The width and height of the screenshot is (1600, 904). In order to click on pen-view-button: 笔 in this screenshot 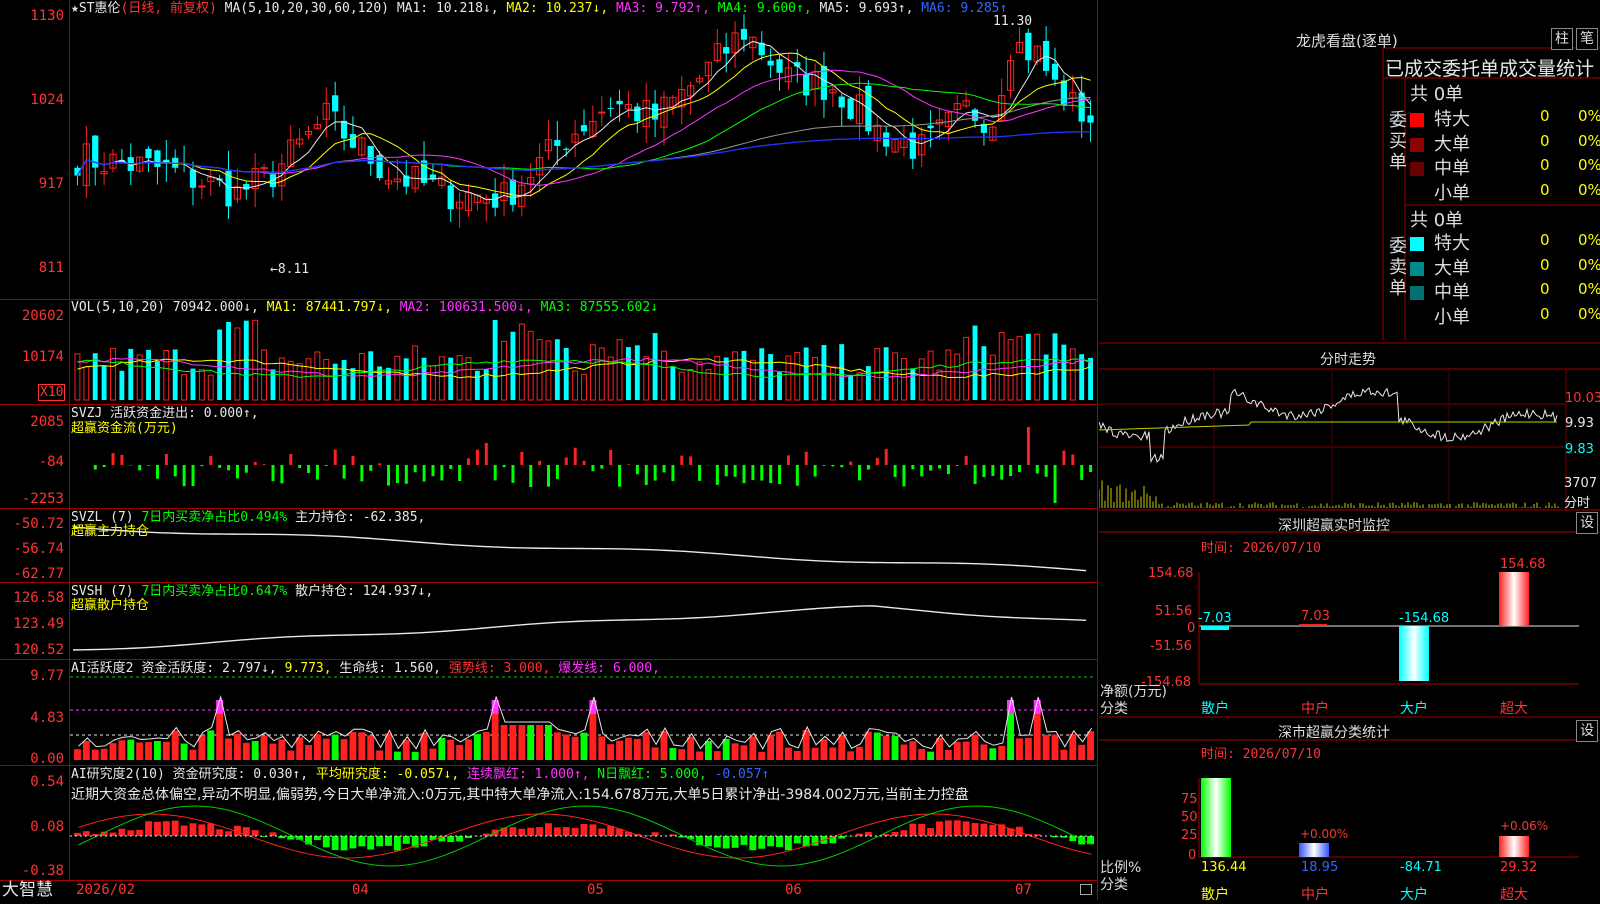, I will do `click(1587, 39)`.